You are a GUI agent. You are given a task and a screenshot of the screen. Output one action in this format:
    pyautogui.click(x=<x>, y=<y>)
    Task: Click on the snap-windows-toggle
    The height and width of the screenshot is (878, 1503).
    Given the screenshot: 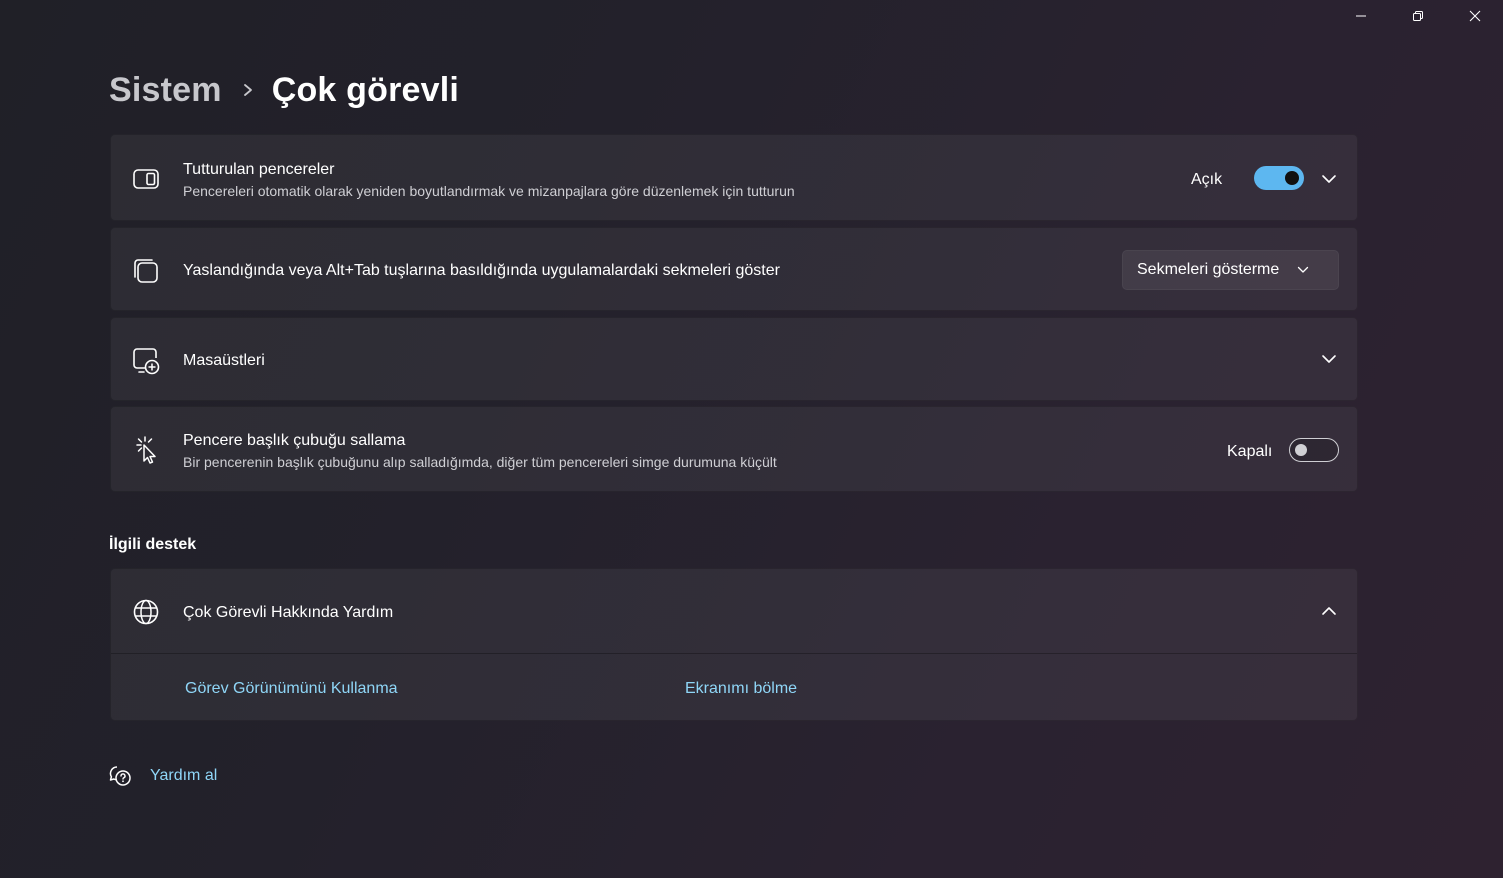 What is the action you would take?
    pyautogui.click(x=1279, y=178)
    